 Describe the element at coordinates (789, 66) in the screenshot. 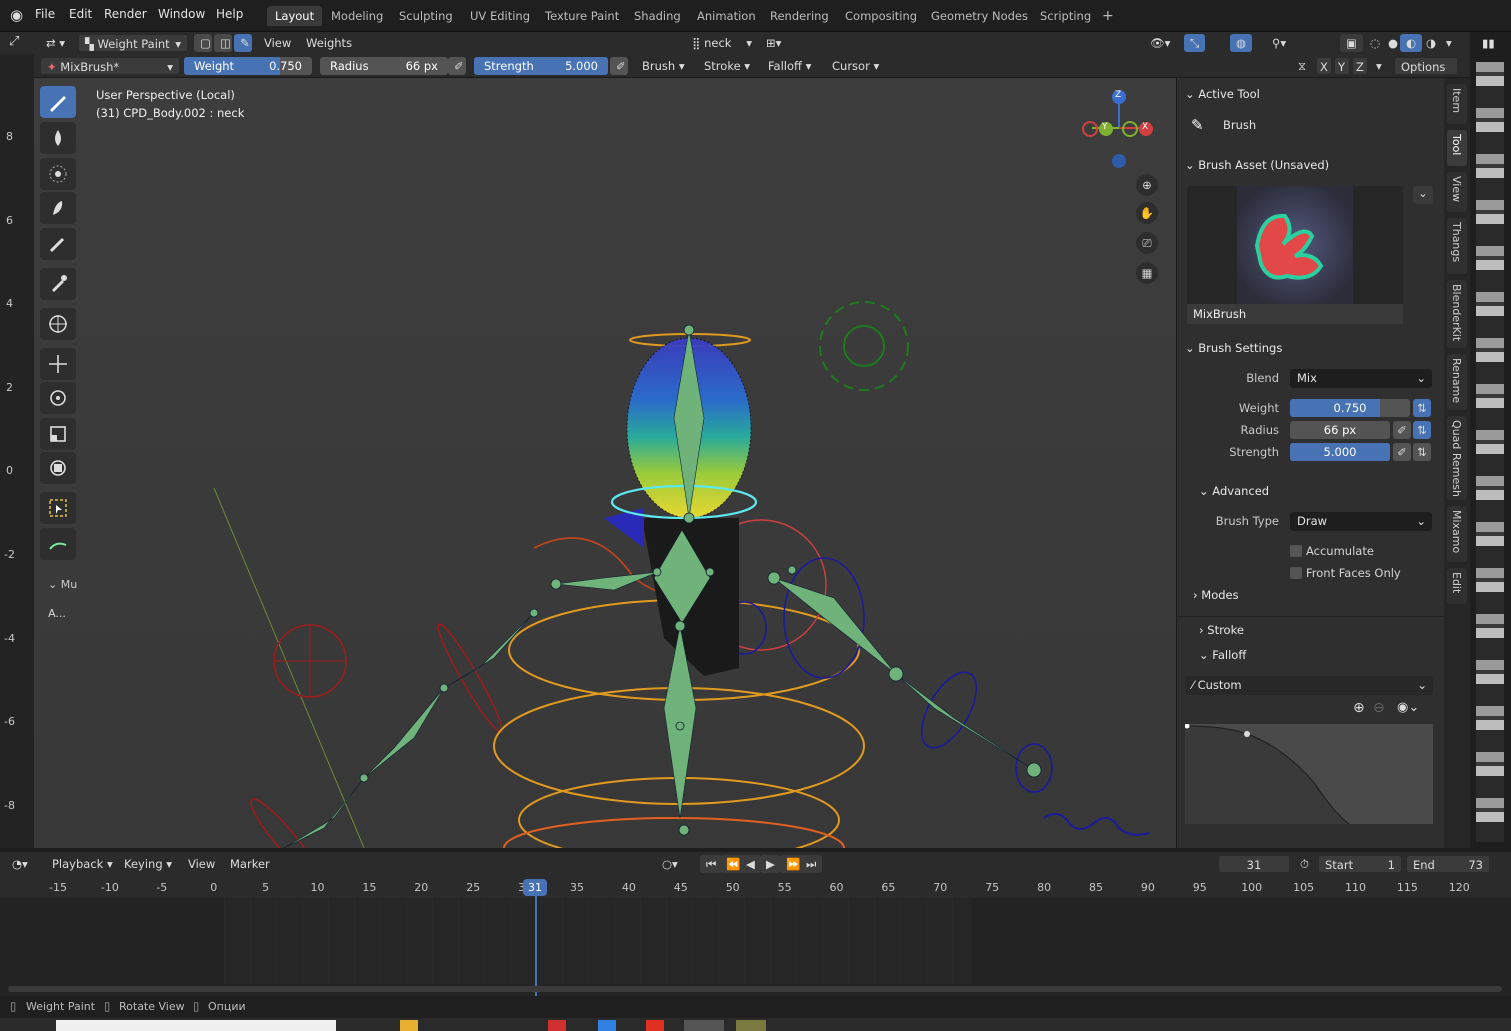

I see `falloff-menu: Falloff ▾` at that location.